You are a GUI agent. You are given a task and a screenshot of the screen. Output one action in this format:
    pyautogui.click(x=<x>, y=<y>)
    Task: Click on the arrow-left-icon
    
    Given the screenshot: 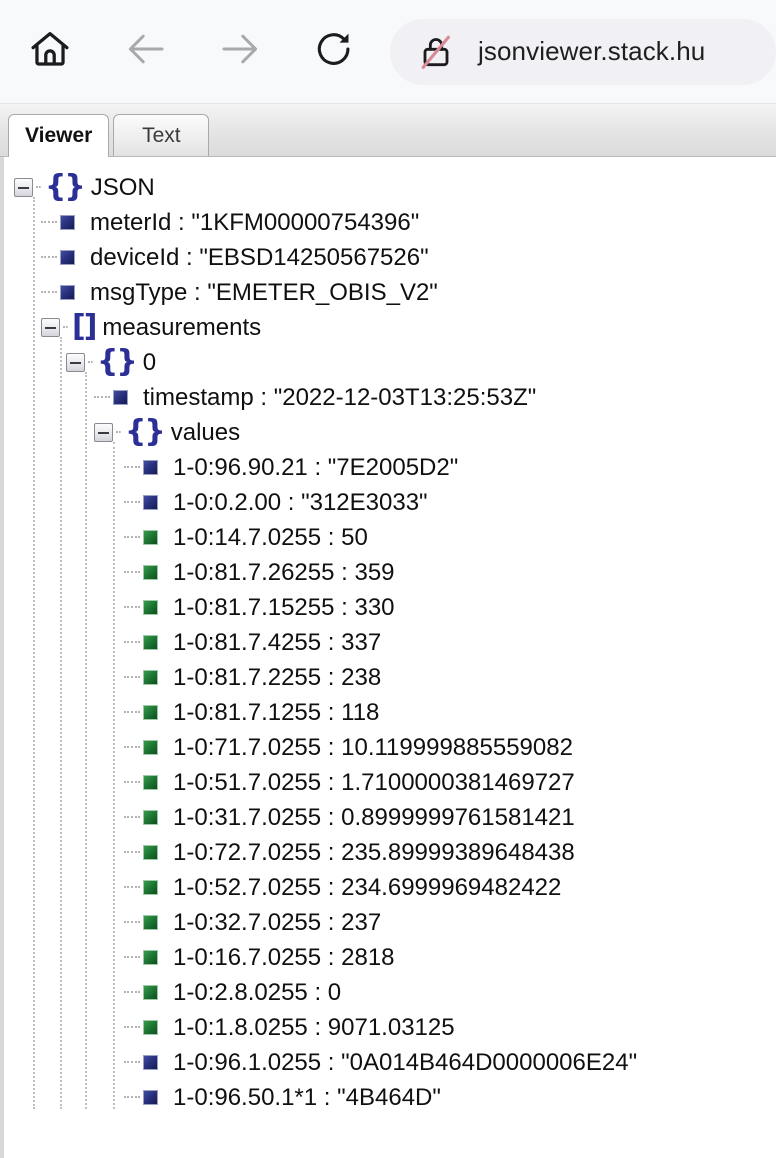 What is the action you would take?
    pyautogui.click(x=146, y=51)
    